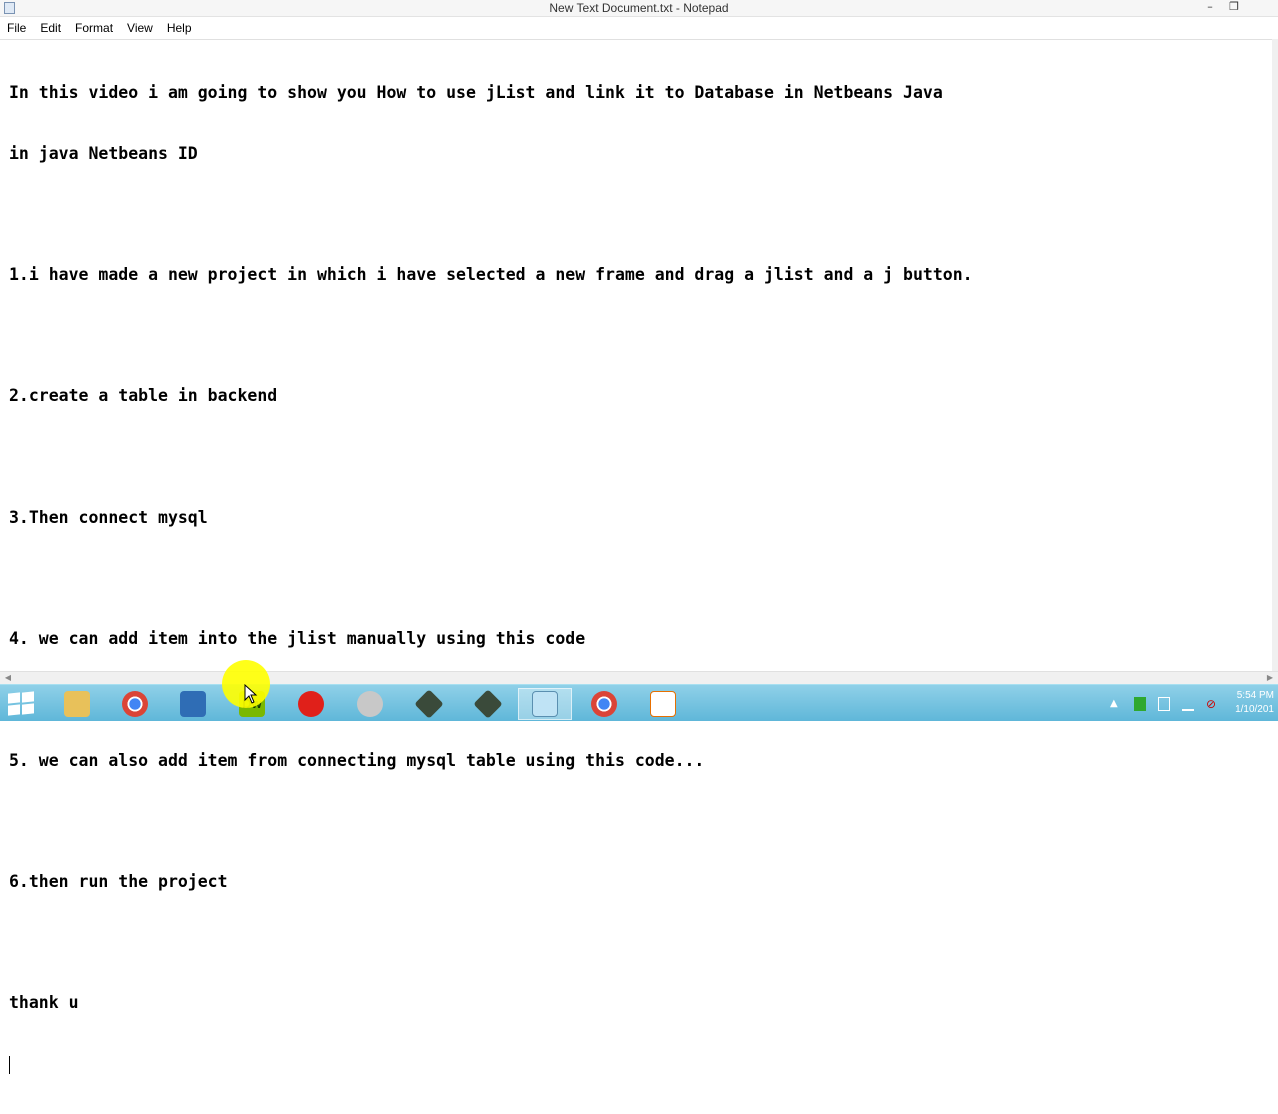 Image resolution: width=1278 pixels, height=1114 pixels. I want to click on network-icon, so click(1188, 704).